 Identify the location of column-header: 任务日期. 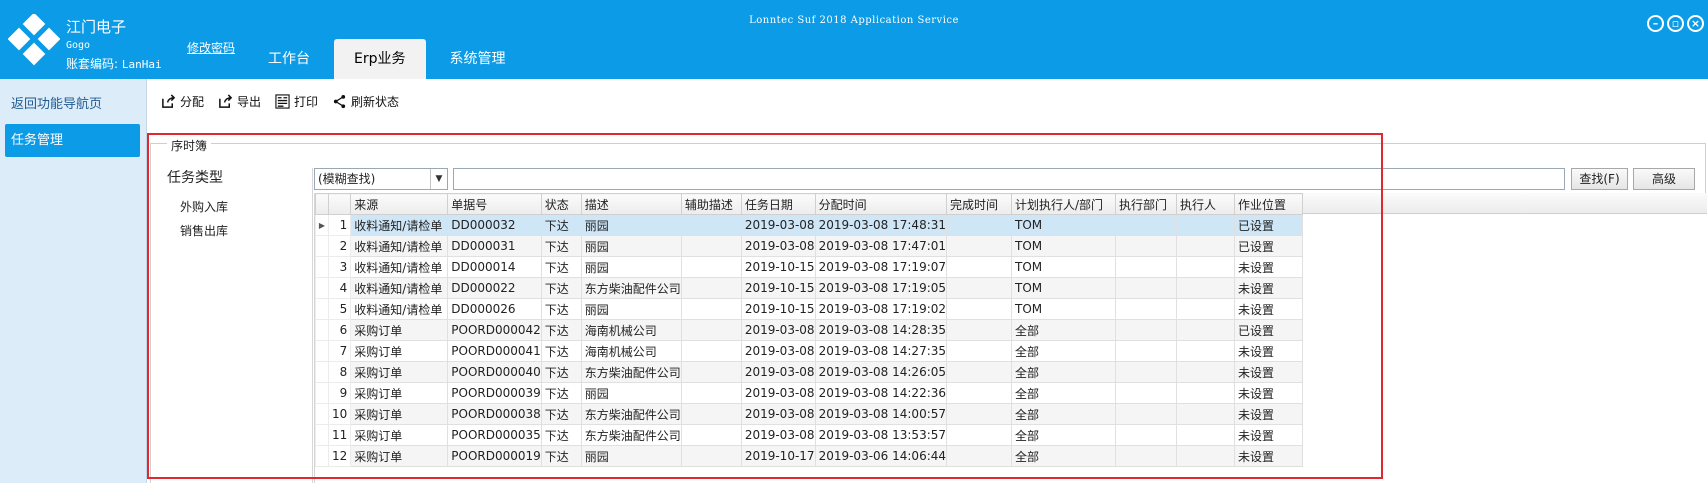
(778, 204).